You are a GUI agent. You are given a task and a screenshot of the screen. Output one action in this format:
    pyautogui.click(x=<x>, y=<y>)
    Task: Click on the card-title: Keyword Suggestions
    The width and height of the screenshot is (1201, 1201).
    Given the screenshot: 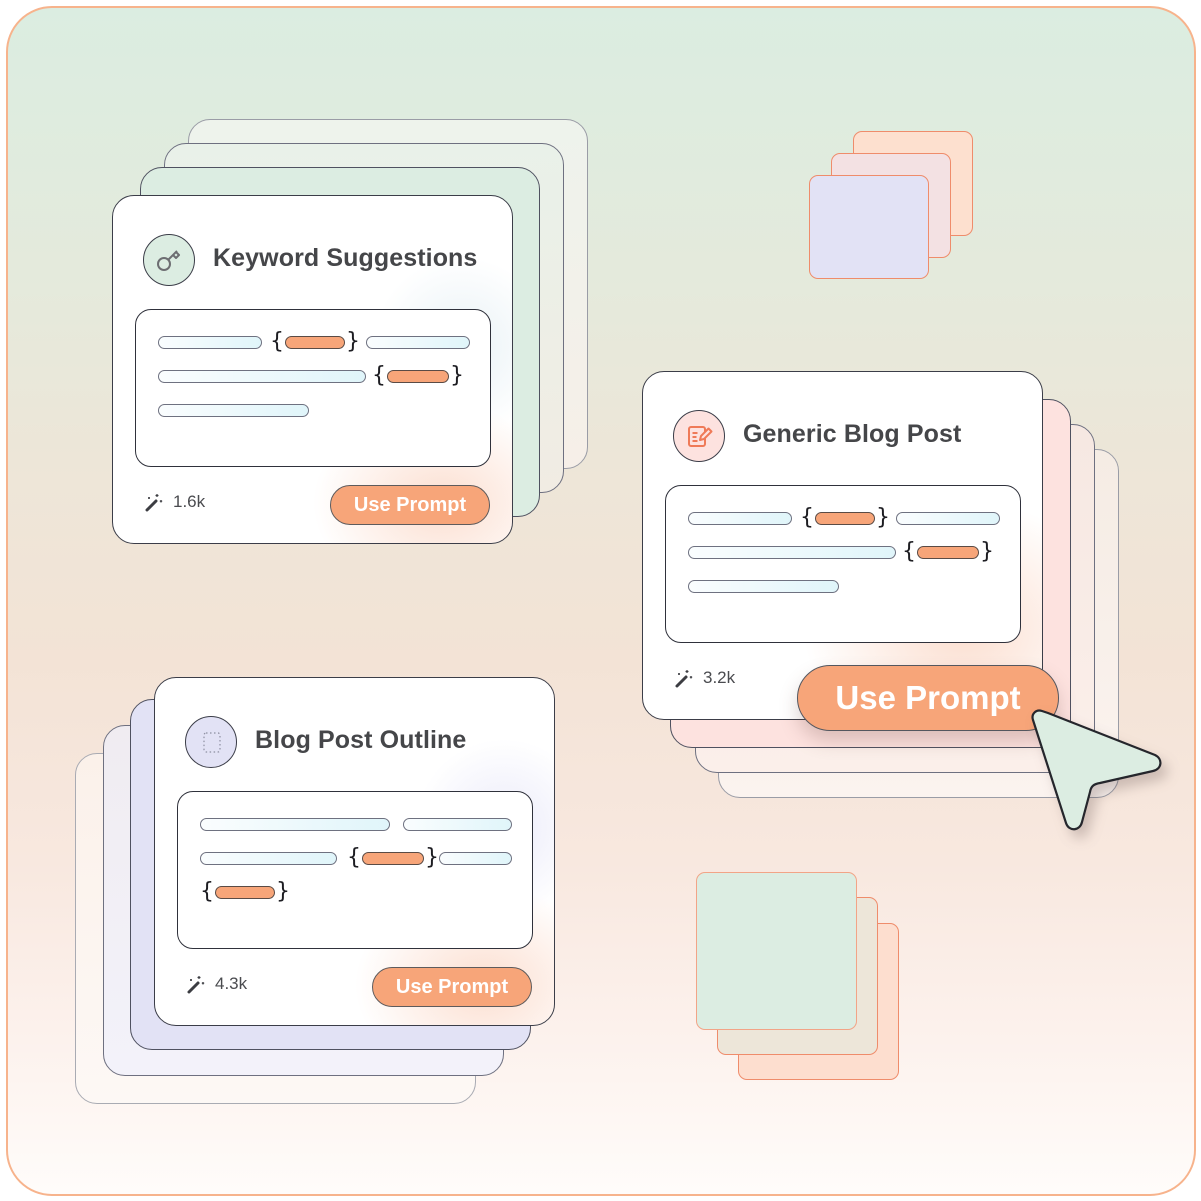 What is the action you would take?
    pyautogui.click(x=345, y=258)
    